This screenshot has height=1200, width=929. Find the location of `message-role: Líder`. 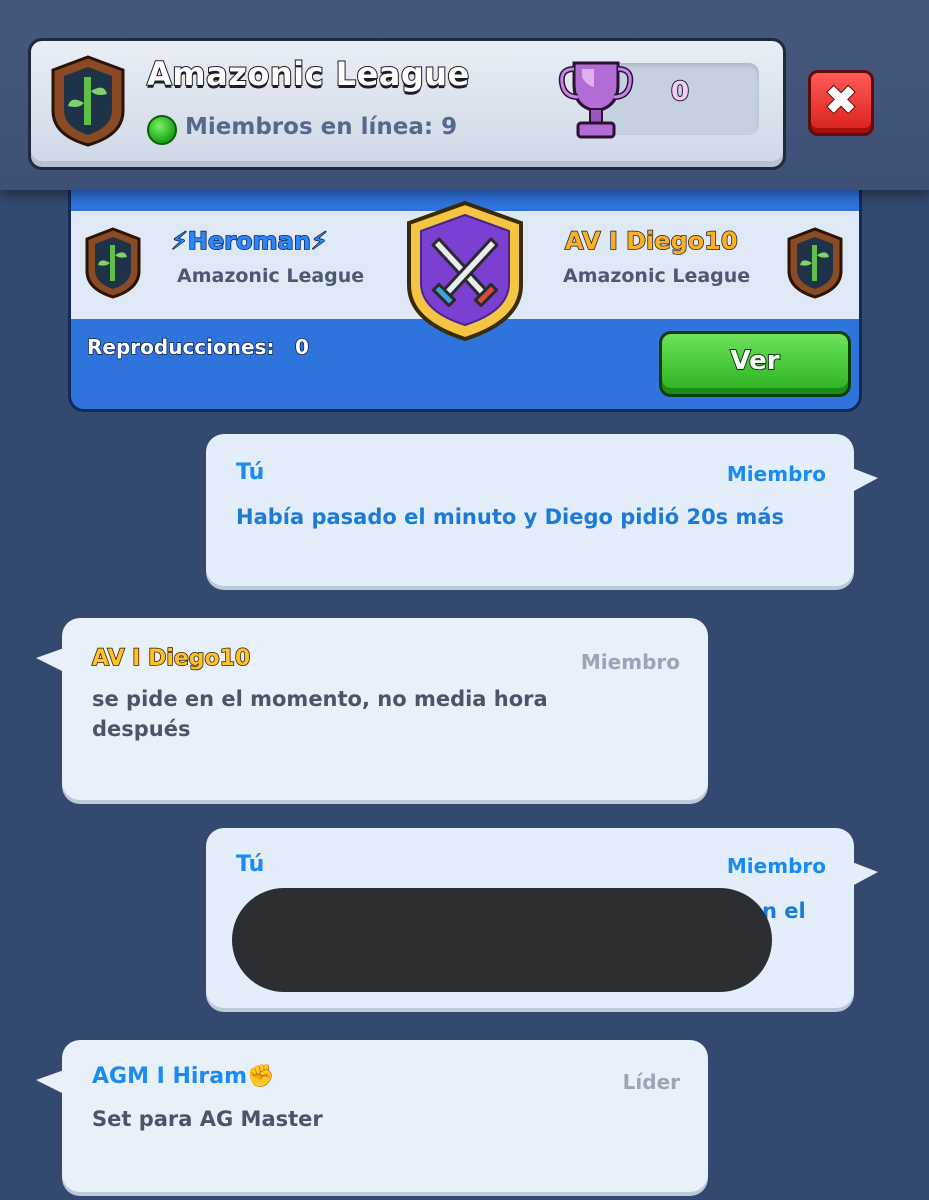

message-role: Líder is located at coordinates (651, 1082).